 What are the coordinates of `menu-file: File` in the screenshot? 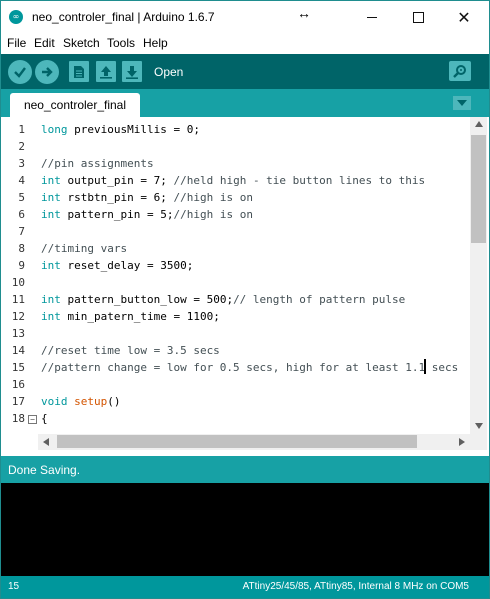 It's located at (16, 43).